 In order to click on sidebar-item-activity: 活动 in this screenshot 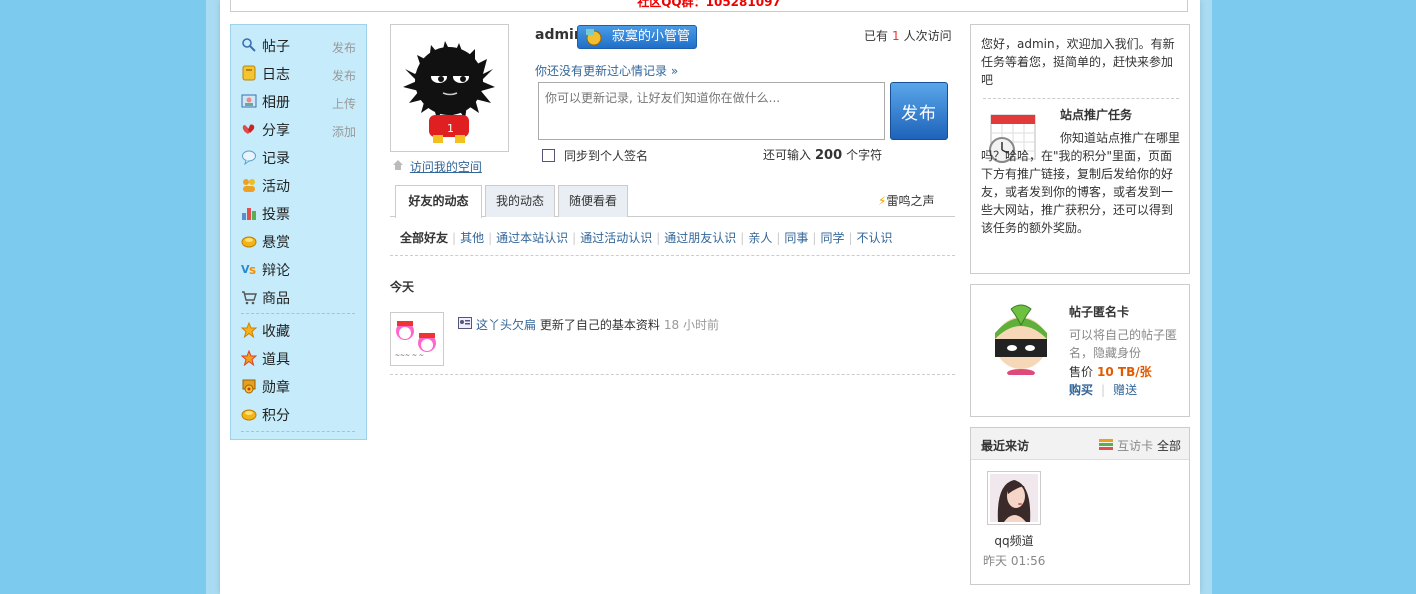, I will do `click(298, 185)`.